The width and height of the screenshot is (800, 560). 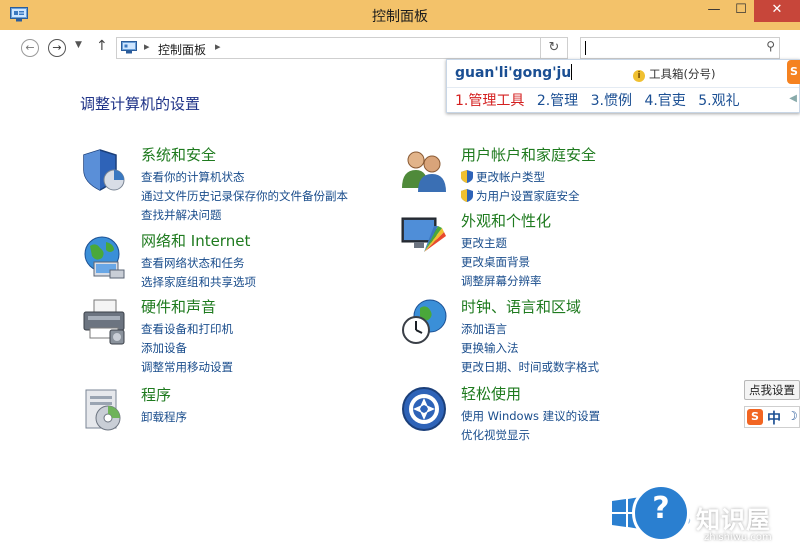 What do you see at coordinates (530, 367) in the screenshot?
I see `link-date-time-format: 更改日期、时间或数字格式` at bounding box center [530, 367].